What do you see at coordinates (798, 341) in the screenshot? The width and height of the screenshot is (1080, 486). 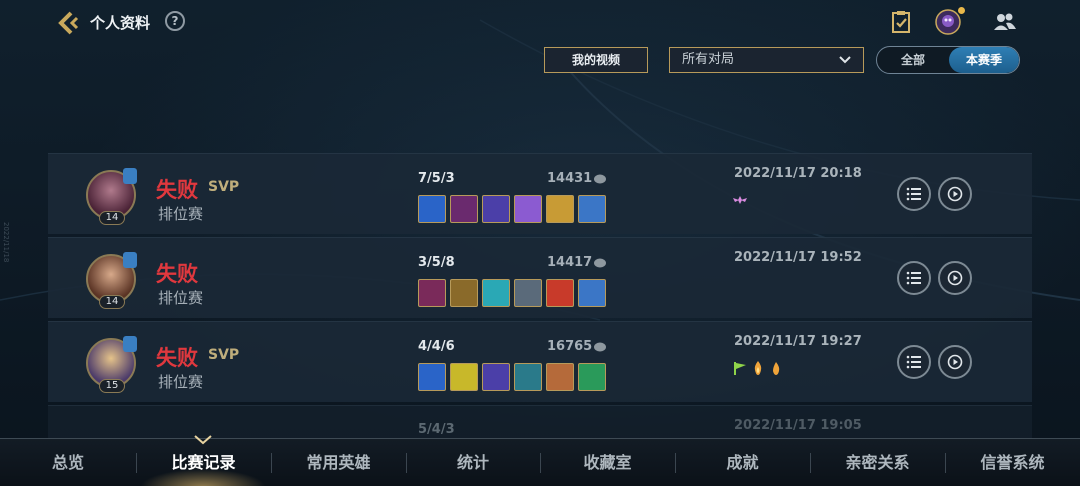 I see `match-time: 2022/11/17 19:27` at bounding box center [798, 341].